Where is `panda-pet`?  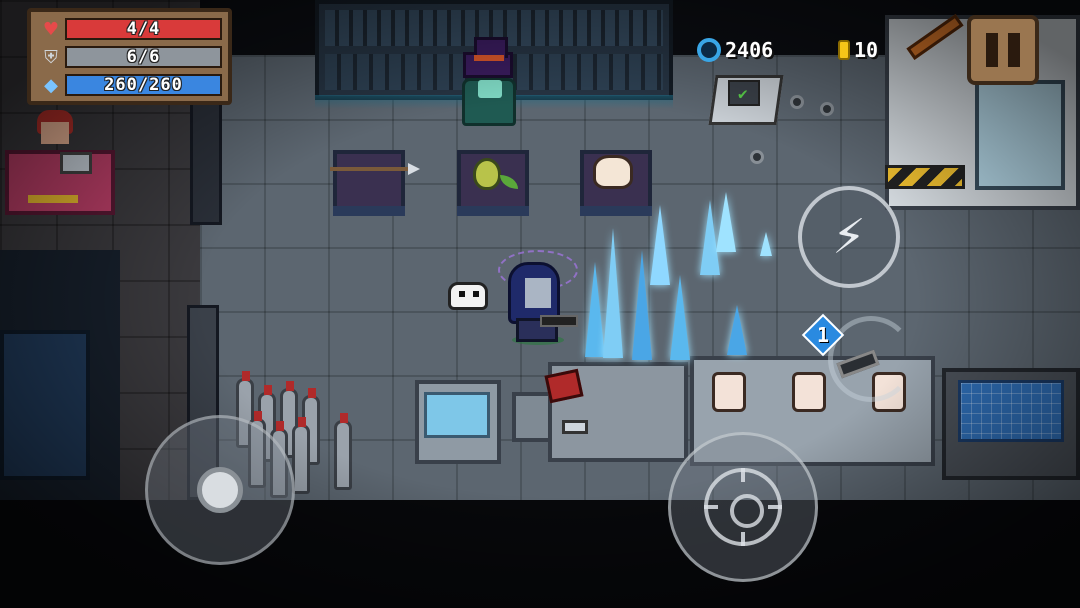
panda-pet is located at coordinates (468, 296).